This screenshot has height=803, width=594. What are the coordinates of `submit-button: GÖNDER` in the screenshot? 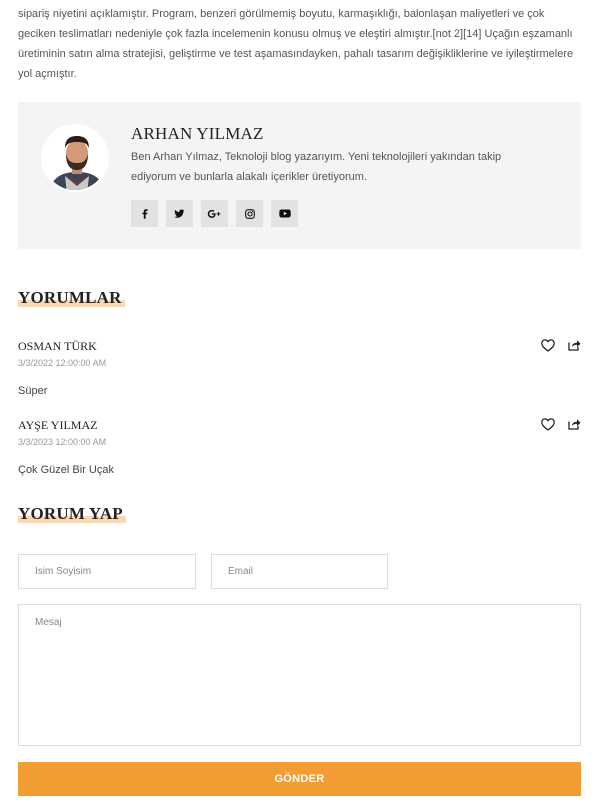 It's located at (299, 779).